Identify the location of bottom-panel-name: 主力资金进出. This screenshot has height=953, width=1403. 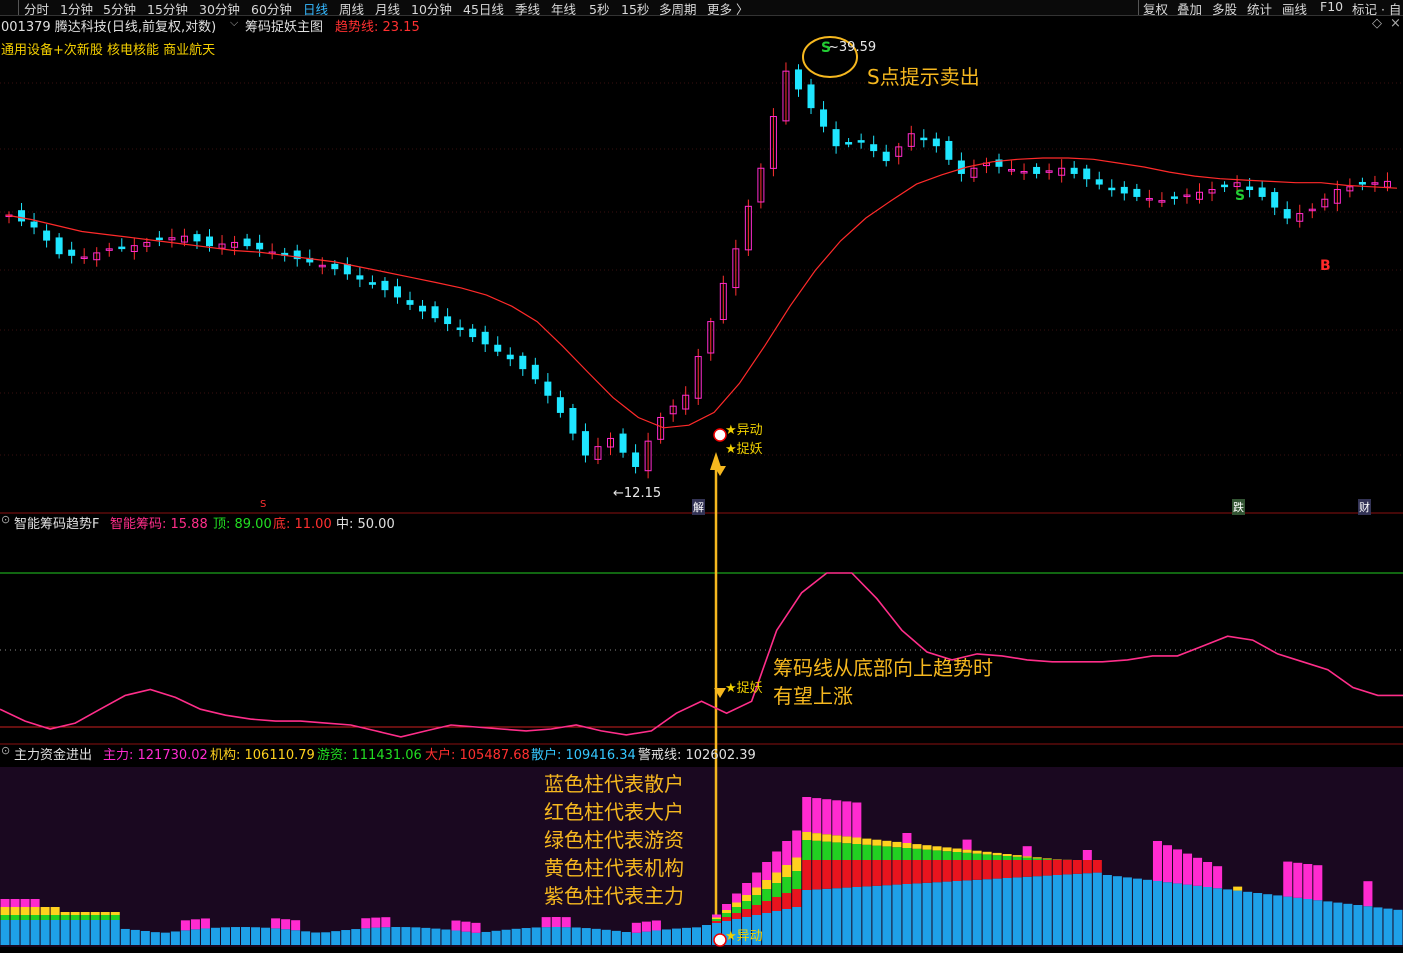
(53, 753).